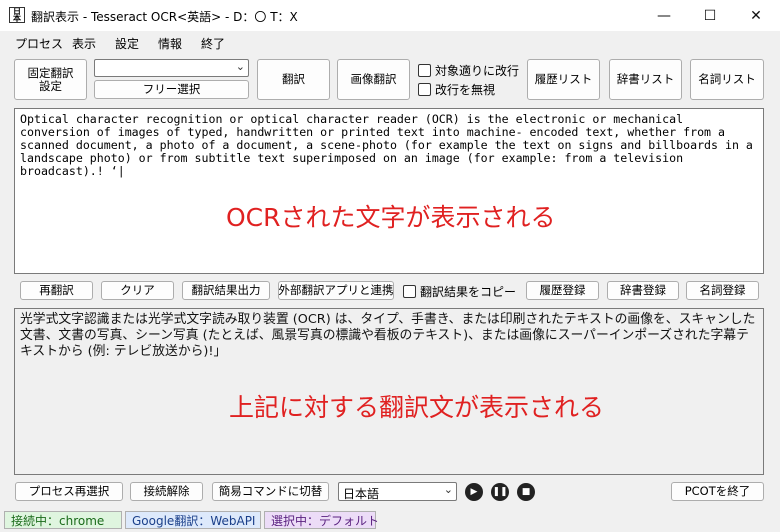 This screenshot has height=532, width=780. Describe the element at coordinates (39, 43) in the screenshot. I see `menu-process: プロセス` at that location.